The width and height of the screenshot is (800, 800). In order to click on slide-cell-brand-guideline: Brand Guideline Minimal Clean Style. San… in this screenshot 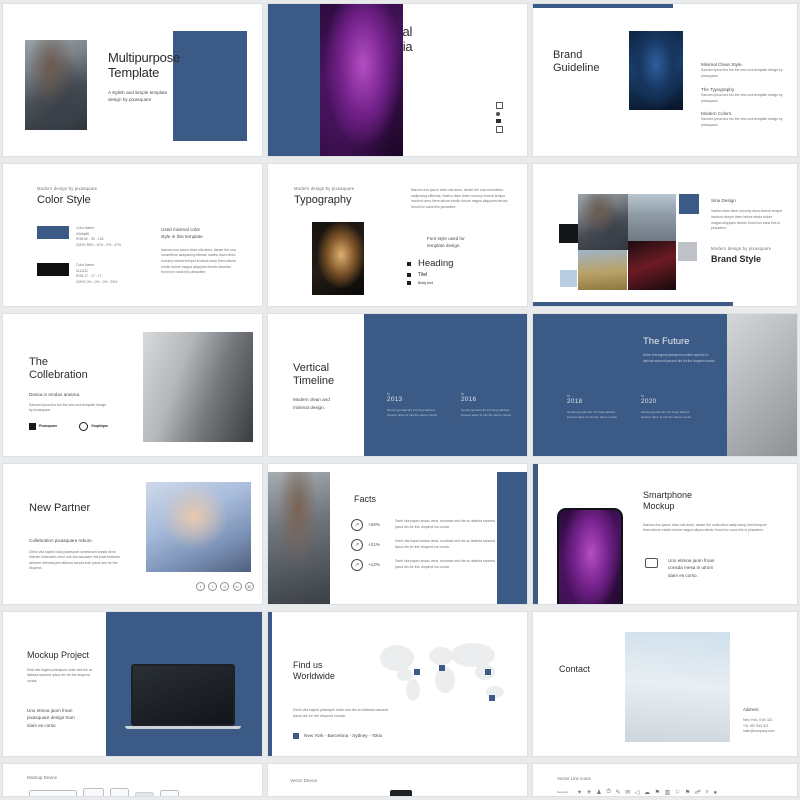, I will do `click(665, 80)`.